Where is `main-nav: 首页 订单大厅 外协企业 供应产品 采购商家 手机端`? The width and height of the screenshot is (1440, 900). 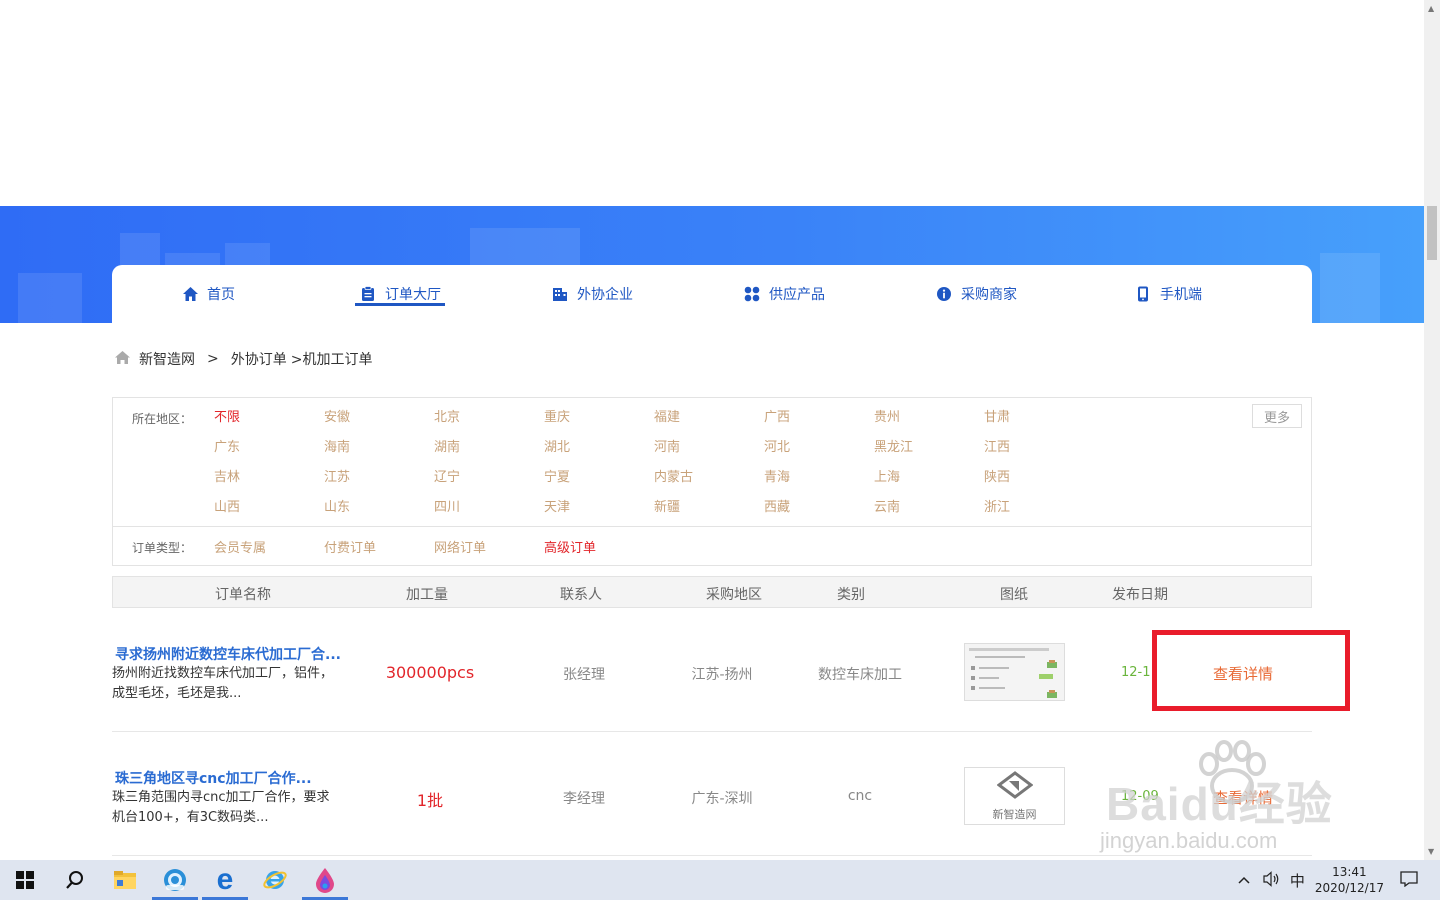 main-nav: 首页 订单大厅 外协企业 供应产品 采购商家 手机端 is located at coordinates (712, 294).